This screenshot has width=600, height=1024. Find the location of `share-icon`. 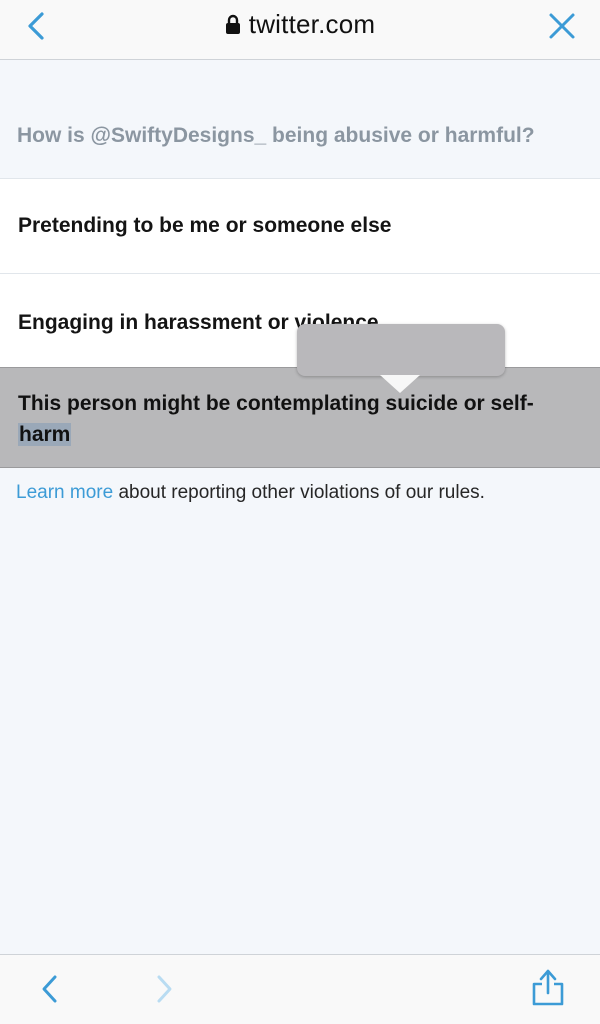

share-icon is located at coordinates (548, 987).